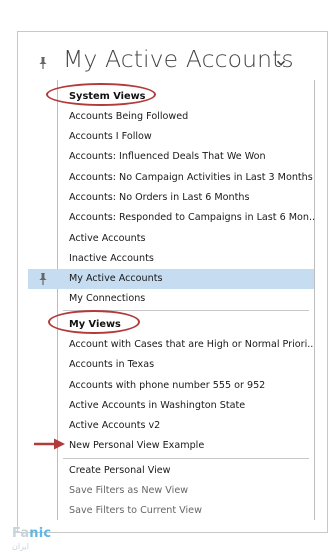 This screenshot has height=560, width=336. Describe the element at coordinates (186, 446) in the screenshot. I see `view-item-new-personal-view-example: New Personal View Example` at that location.